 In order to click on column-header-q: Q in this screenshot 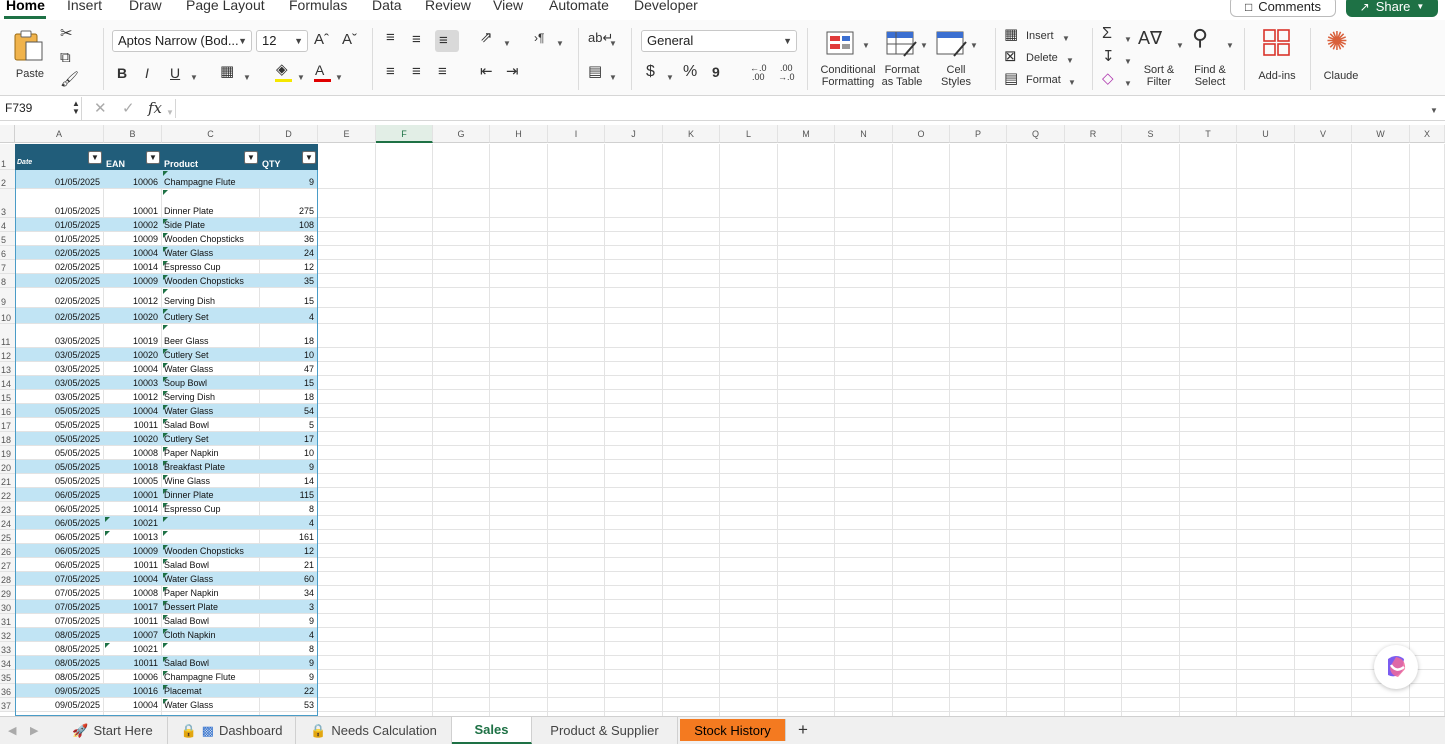, I will do `click(1036, 134)`.